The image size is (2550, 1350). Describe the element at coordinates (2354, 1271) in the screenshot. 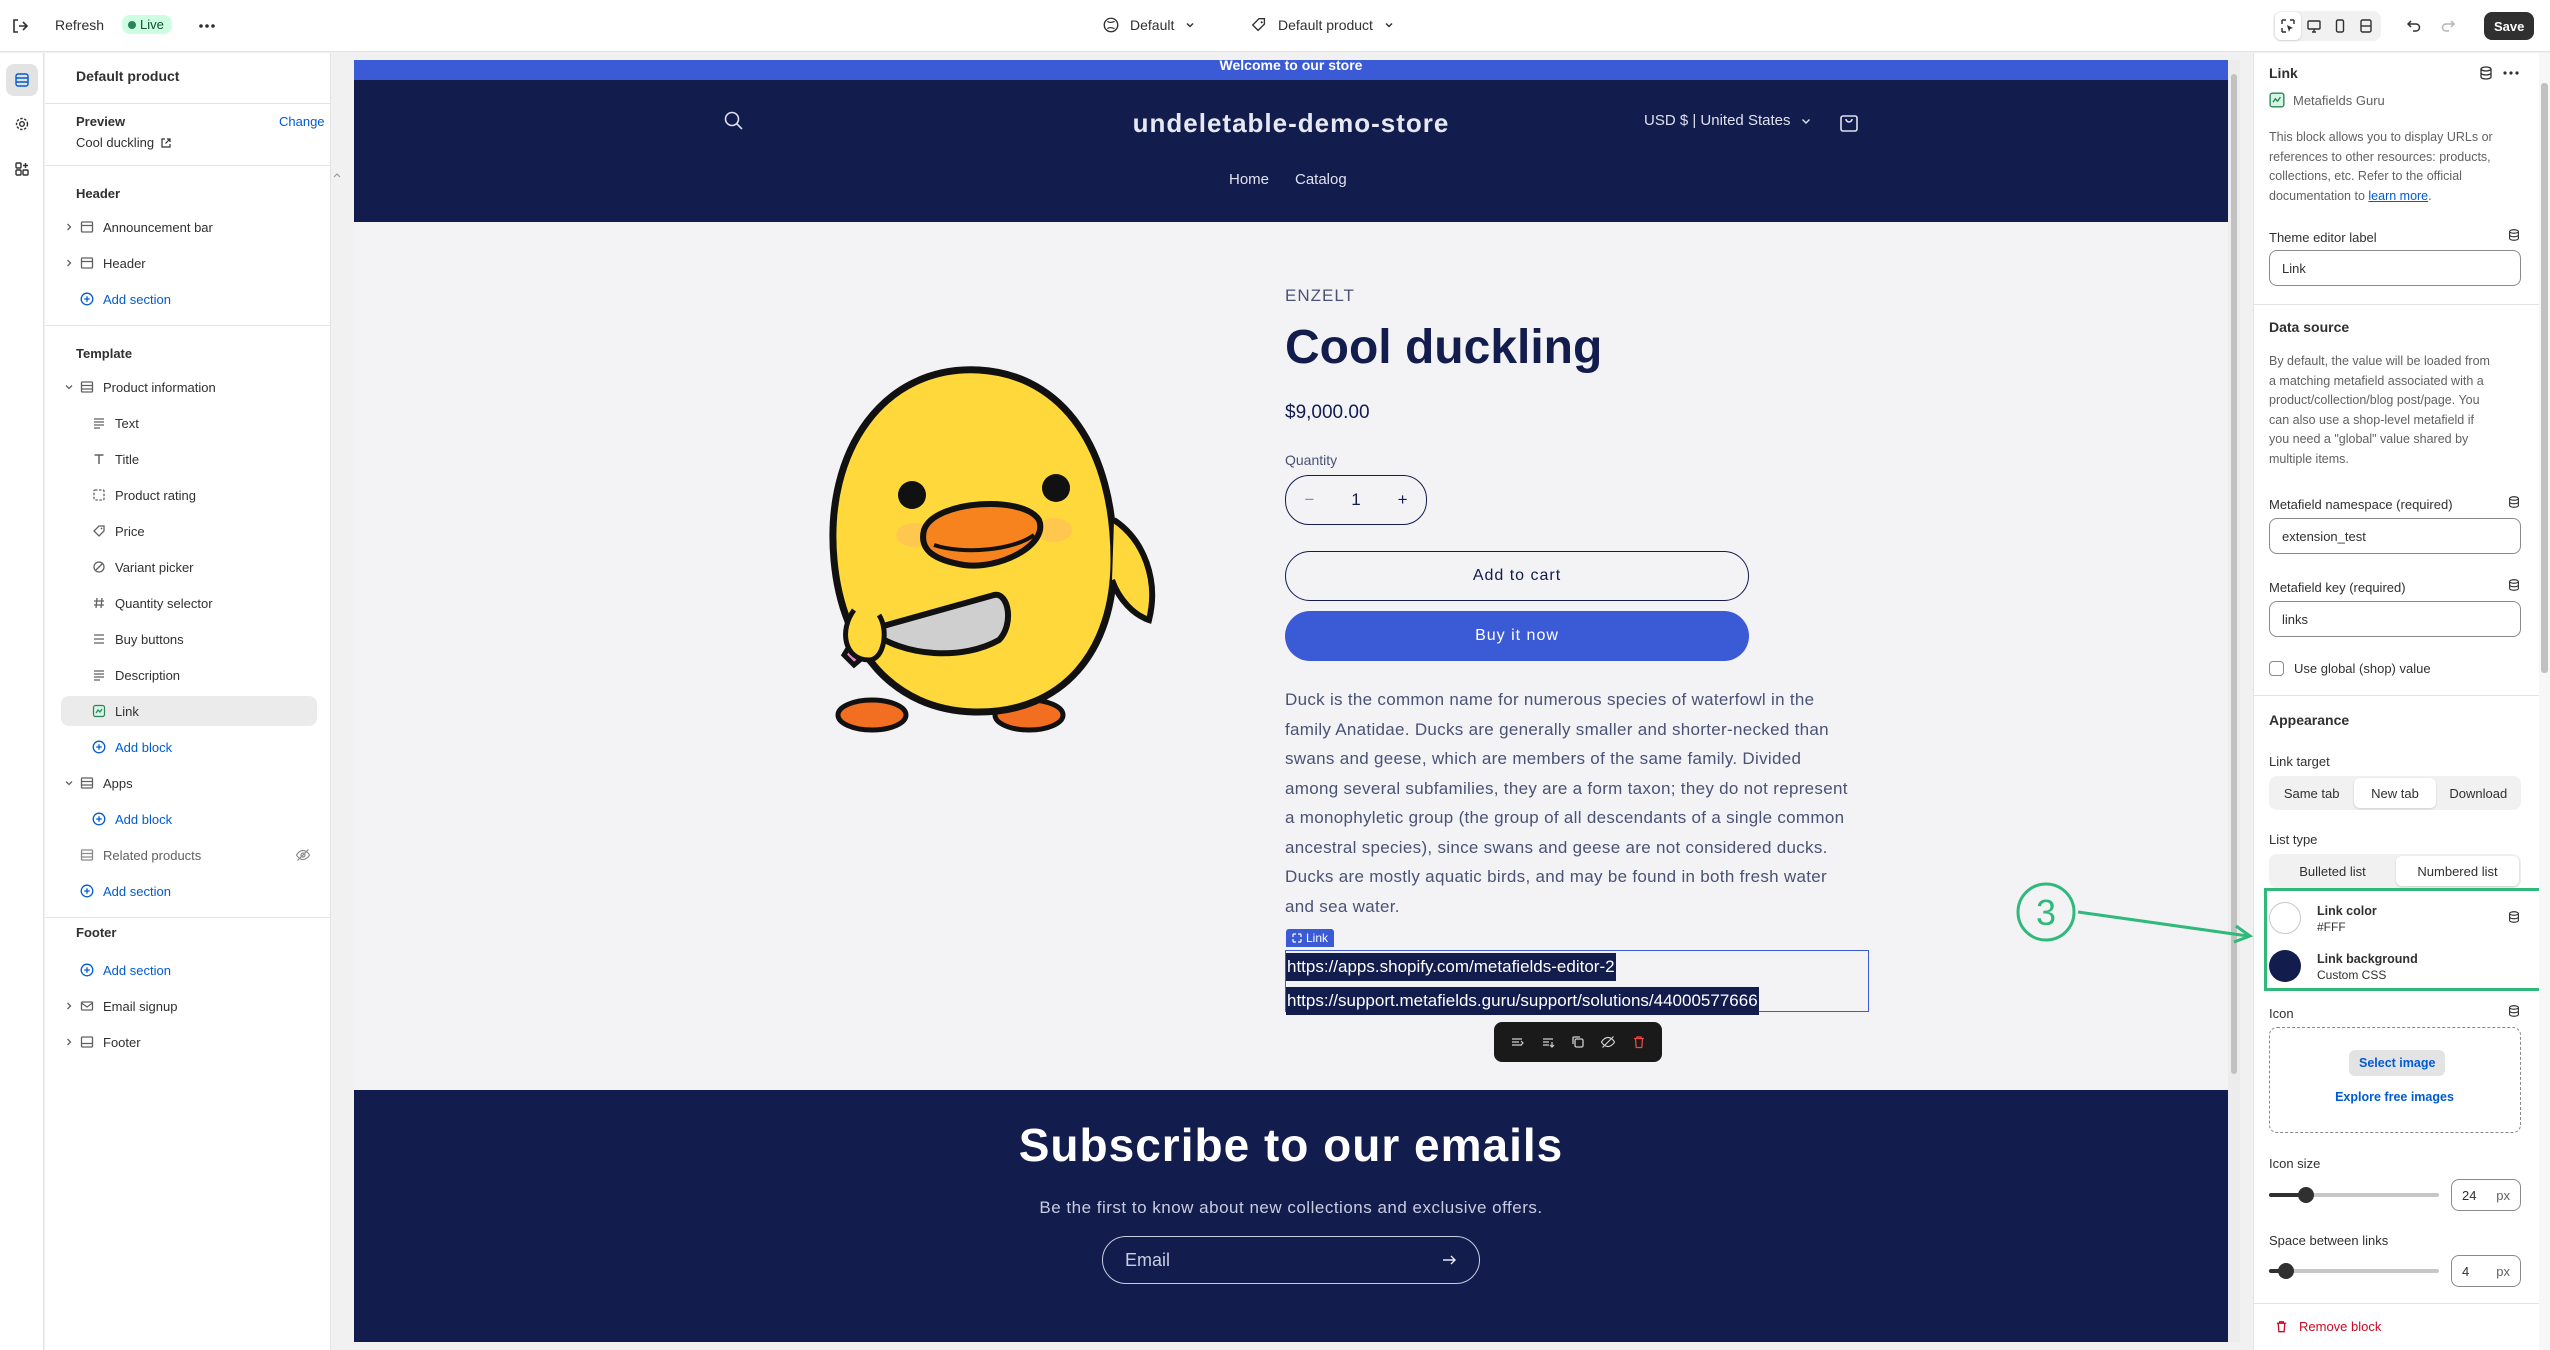

I see `space-between-slider` at that location.